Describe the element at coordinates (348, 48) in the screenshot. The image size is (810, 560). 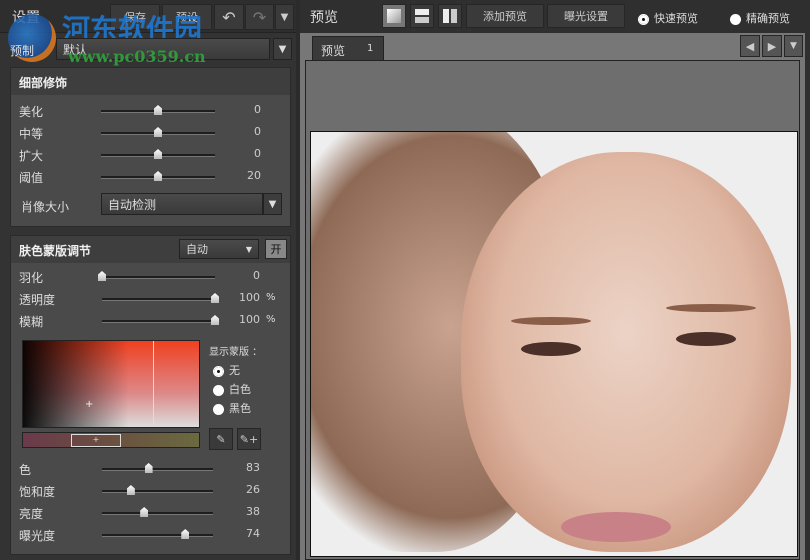
I see `tab-preview-1: 预览 1` at that location.